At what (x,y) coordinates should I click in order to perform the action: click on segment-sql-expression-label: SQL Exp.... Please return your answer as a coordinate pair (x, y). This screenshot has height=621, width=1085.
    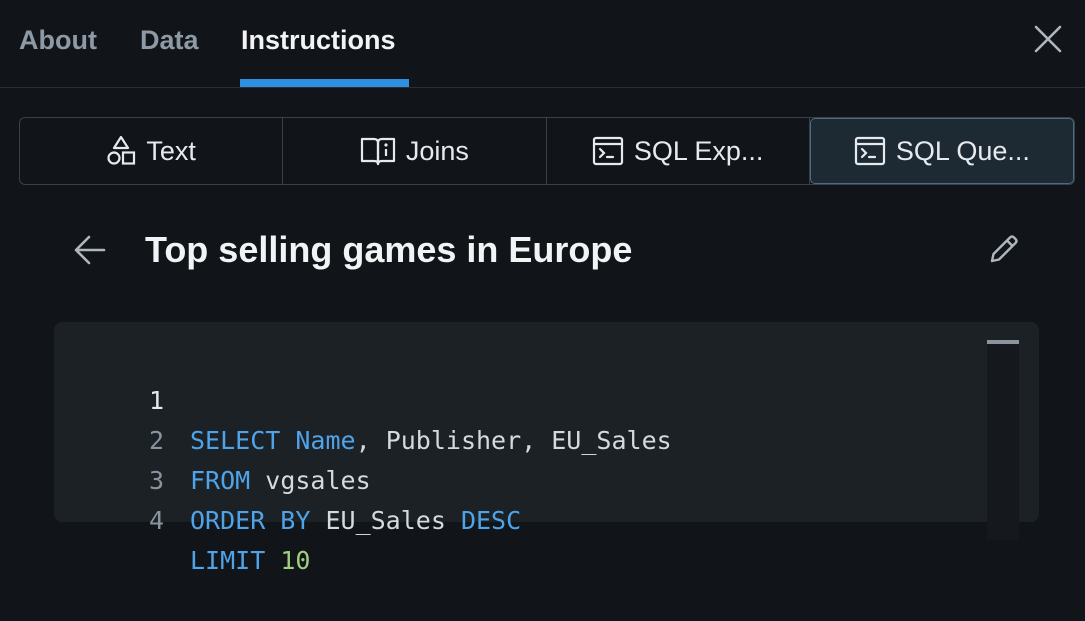
    Looking at the image, I should click on (698, 150).